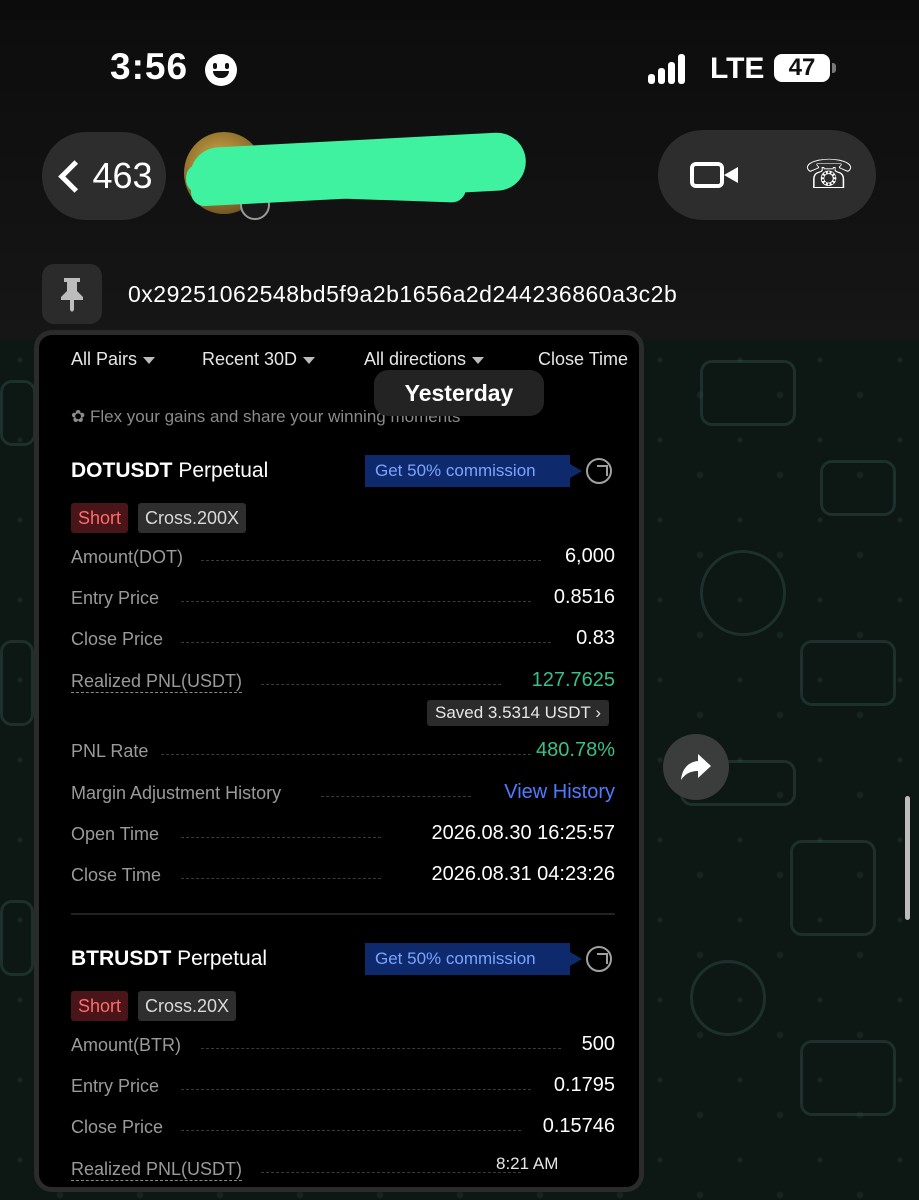  I want to click on amount-row: Amount(BTR) 500, so click(343, 1044).